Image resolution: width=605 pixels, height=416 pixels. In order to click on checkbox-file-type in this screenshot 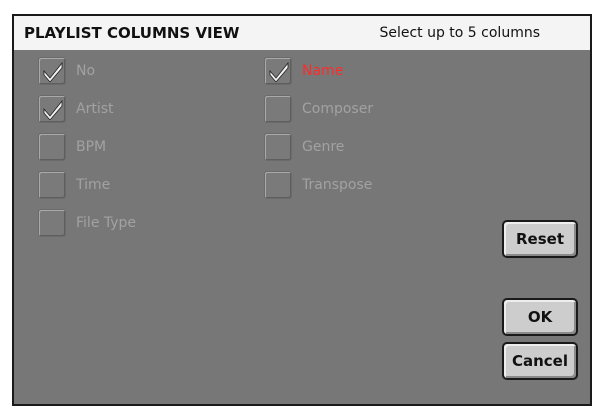, I will do `click(52, 223)`.